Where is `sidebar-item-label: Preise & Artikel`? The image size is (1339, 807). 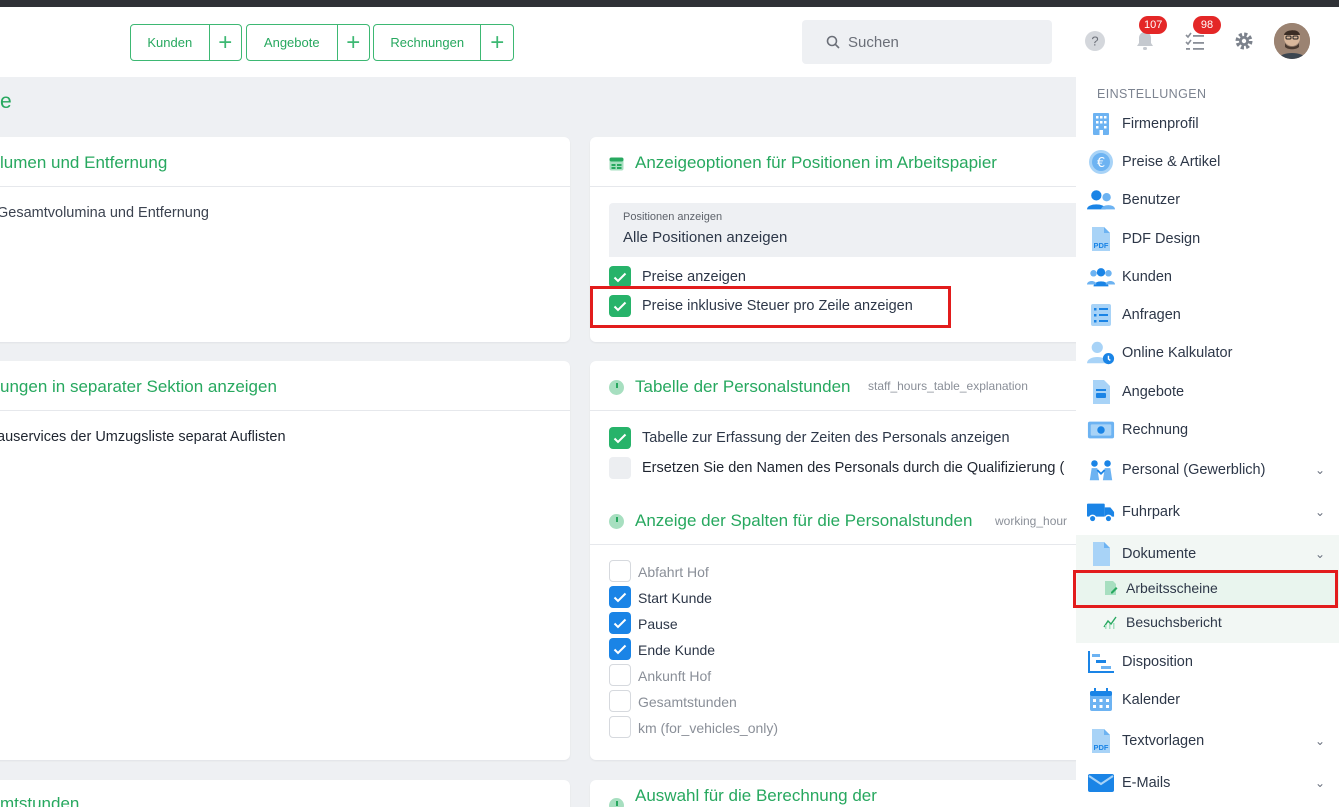
sidebar-item-label: Preise & Artikel is located at coordinates (1171, 162).